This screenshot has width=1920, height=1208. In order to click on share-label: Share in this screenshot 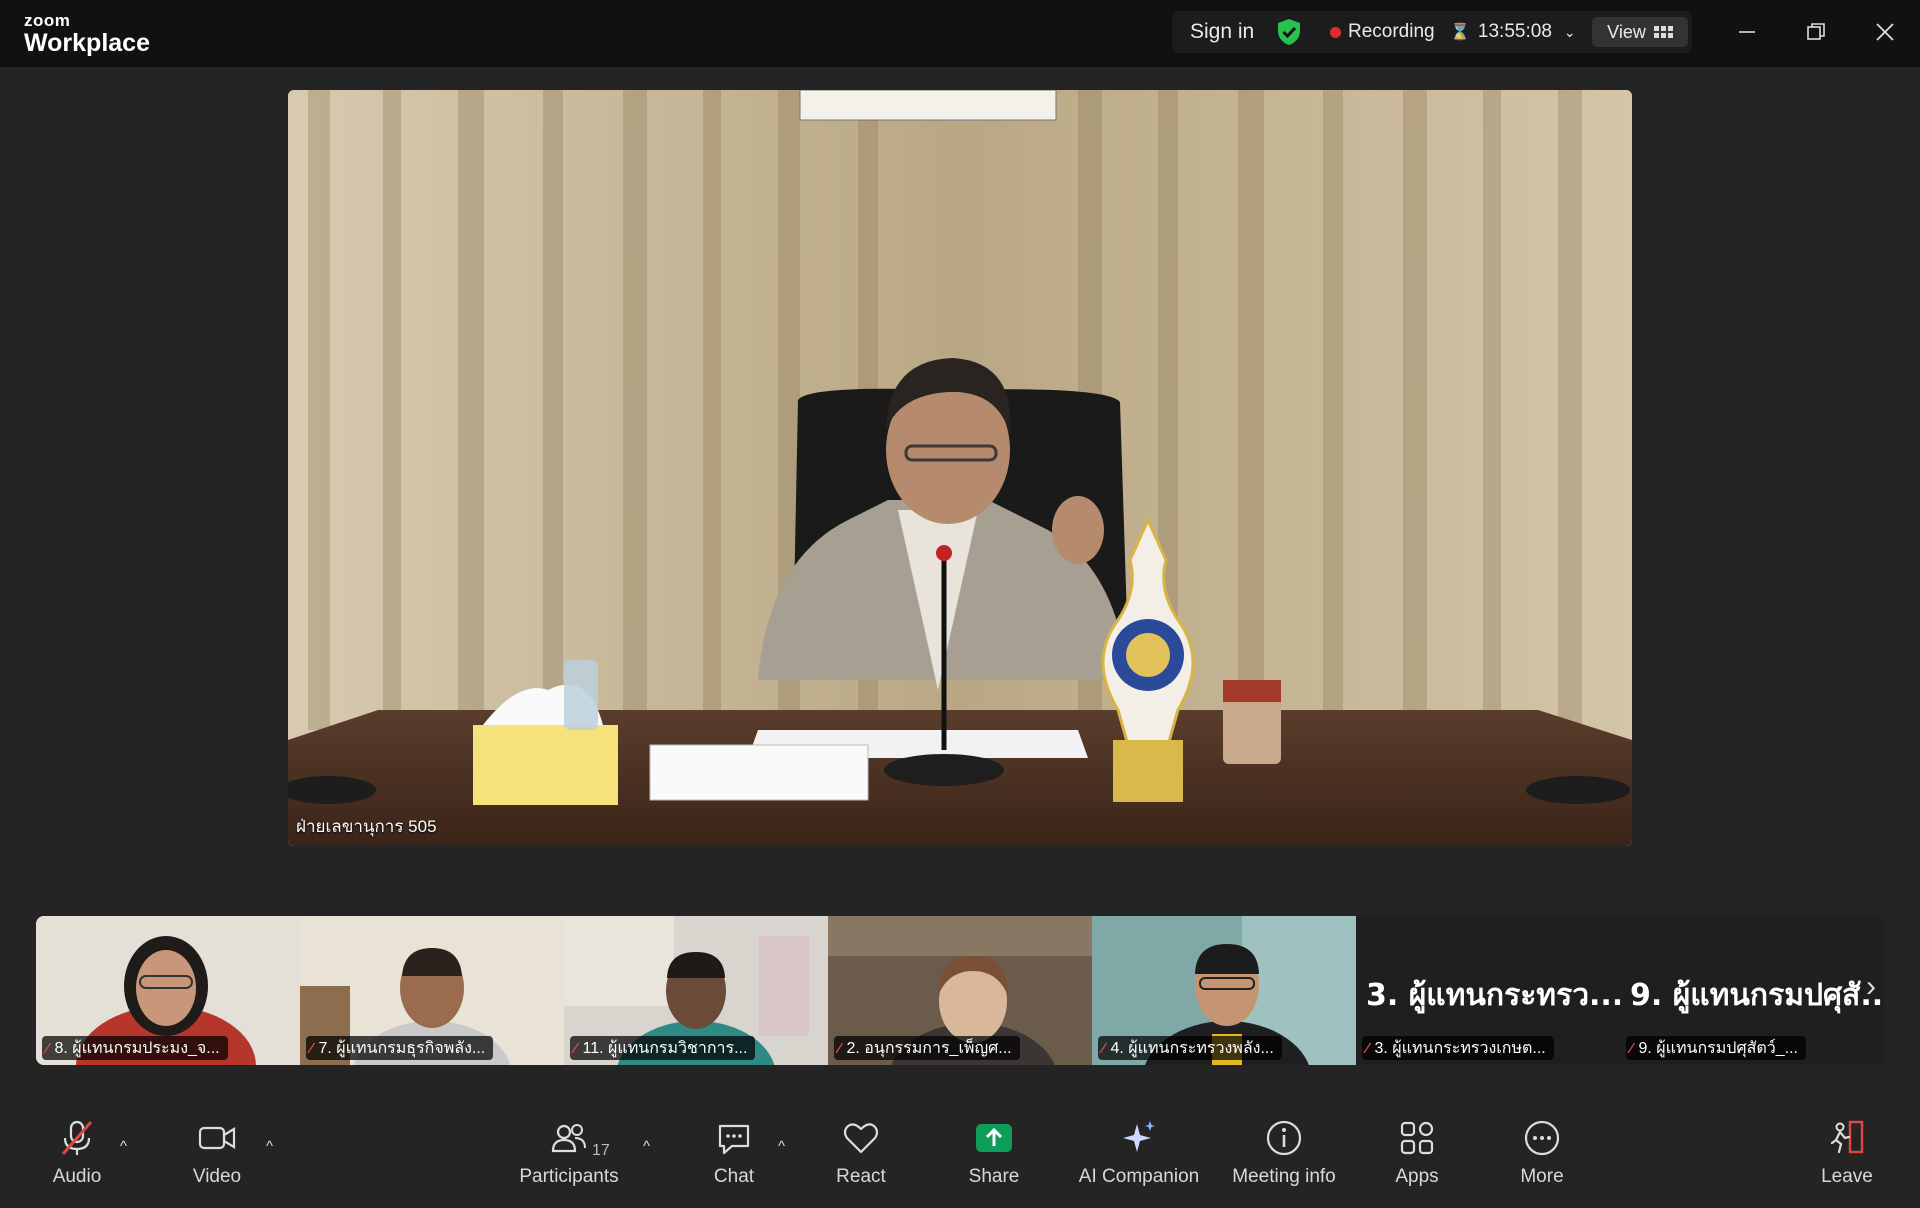, I will do `click(994, 1176)`.